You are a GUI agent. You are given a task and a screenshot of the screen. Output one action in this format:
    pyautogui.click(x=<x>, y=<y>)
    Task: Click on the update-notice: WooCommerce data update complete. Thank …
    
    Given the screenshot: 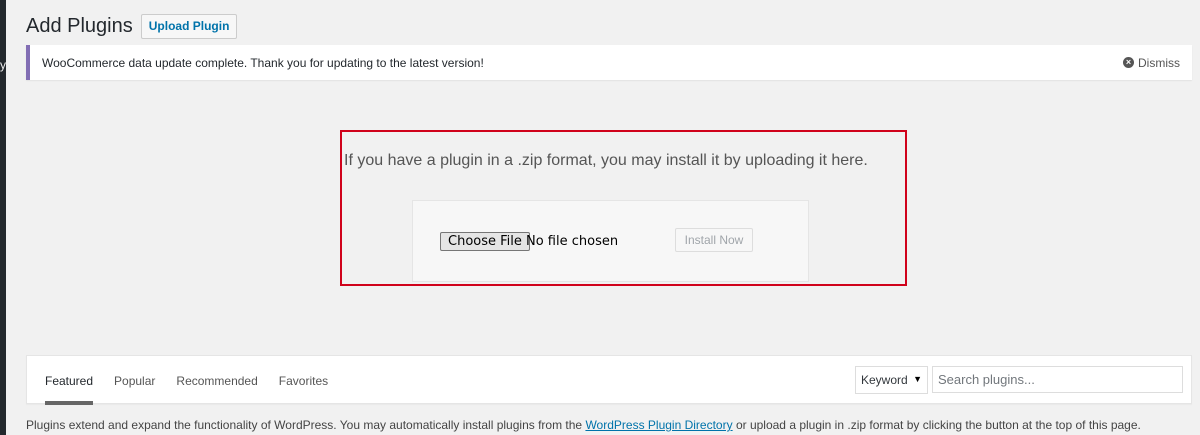 What is the action you would take?
    pyautogui.click(x=609, y=62)
    